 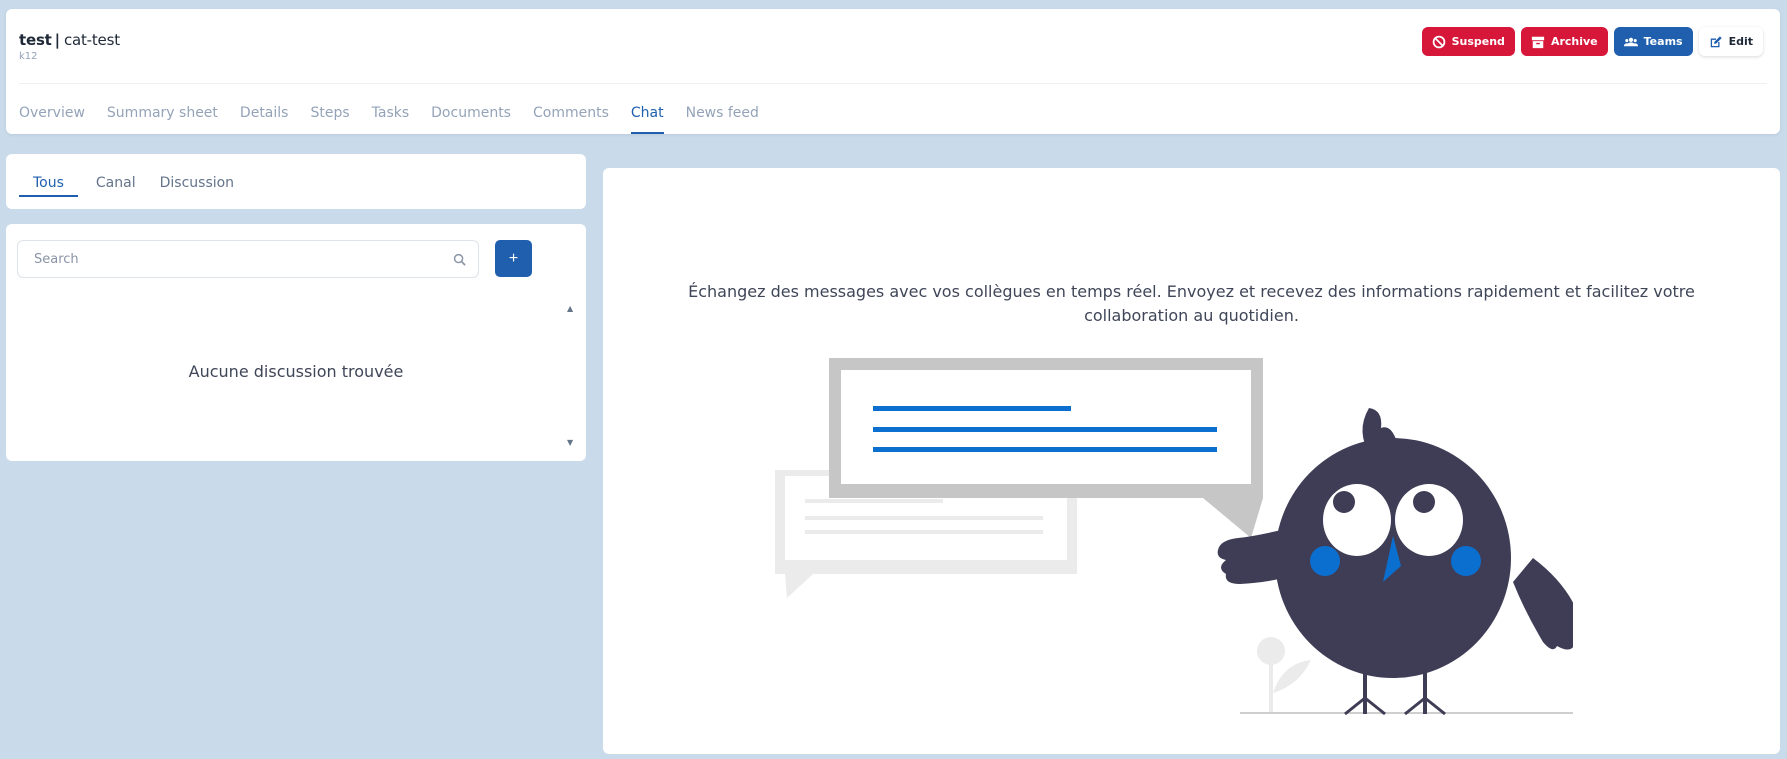 What do you see at coordinates (1478, 41) in the screenshot?
I see `suspend-label: Suspend` at bounding box center [1478, 41].